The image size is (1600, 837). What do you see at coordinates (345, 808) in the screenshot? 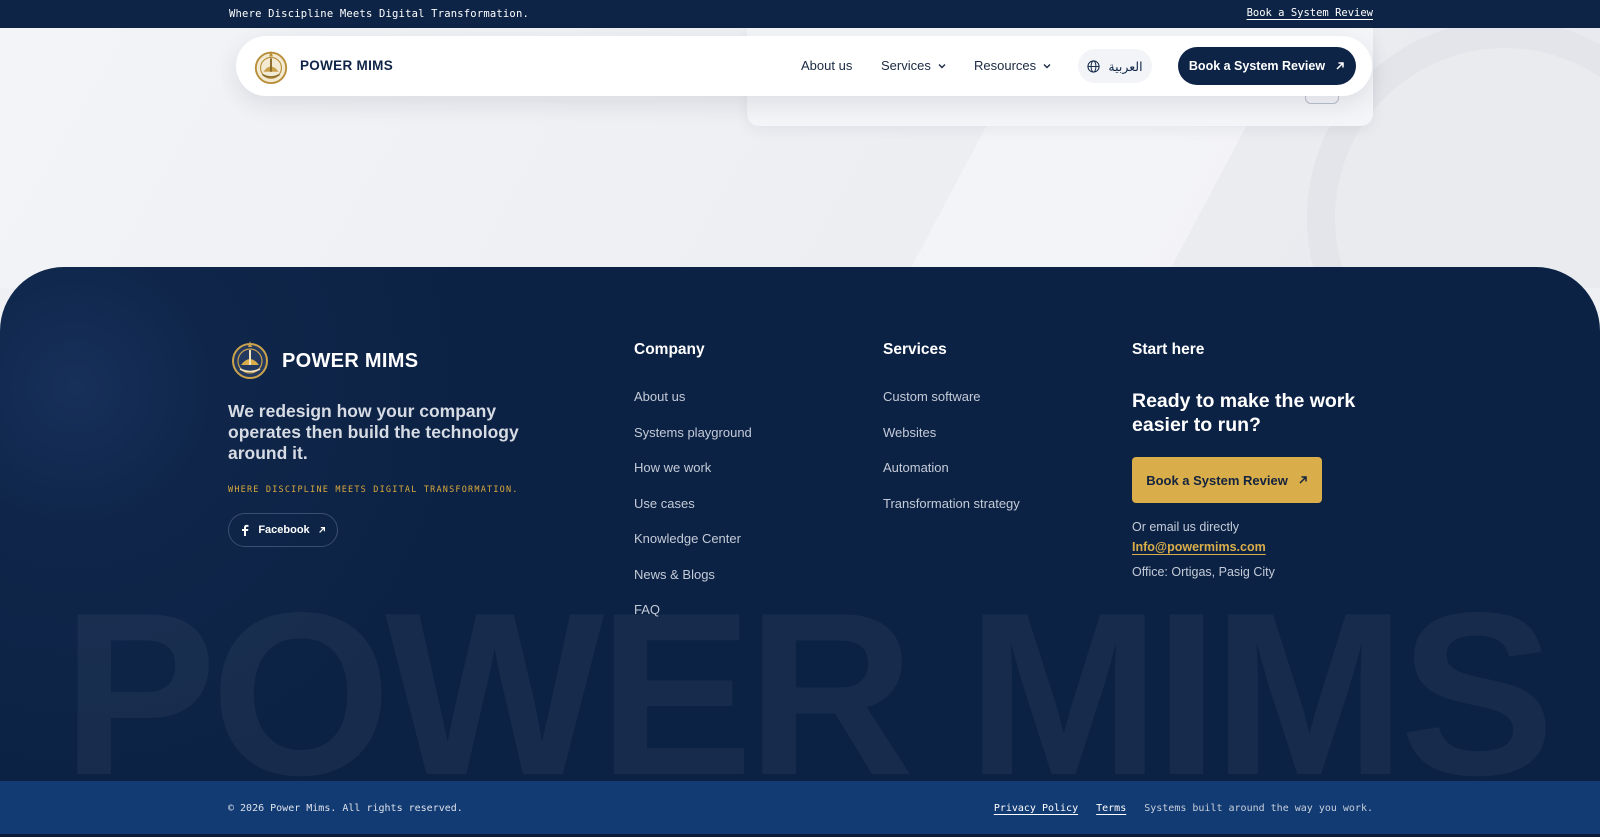
I see `copyright-text: © 2026 Power Mims. All rights reserved.` at bounding box center [345, 808].